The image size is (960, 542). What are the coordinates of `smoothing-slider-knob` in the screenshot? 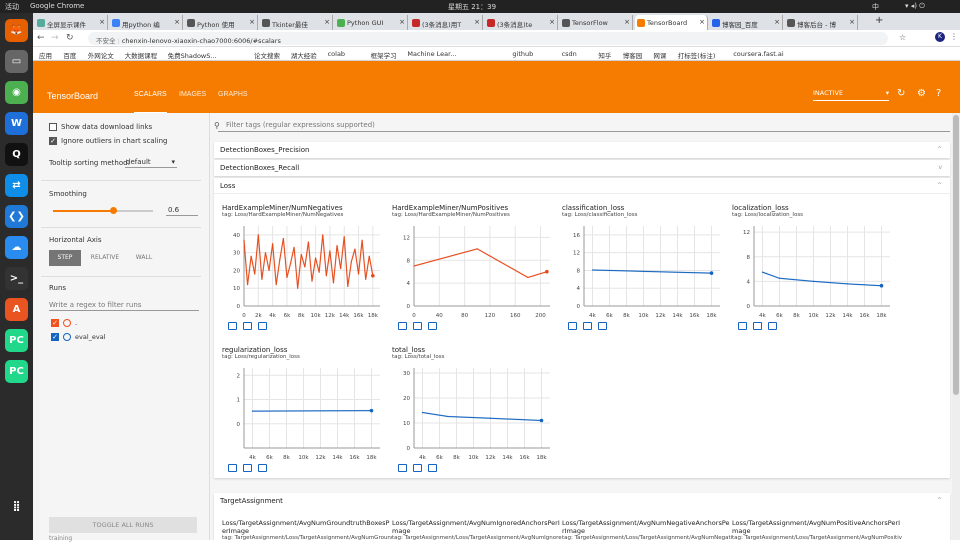 It's located at (113, 210).